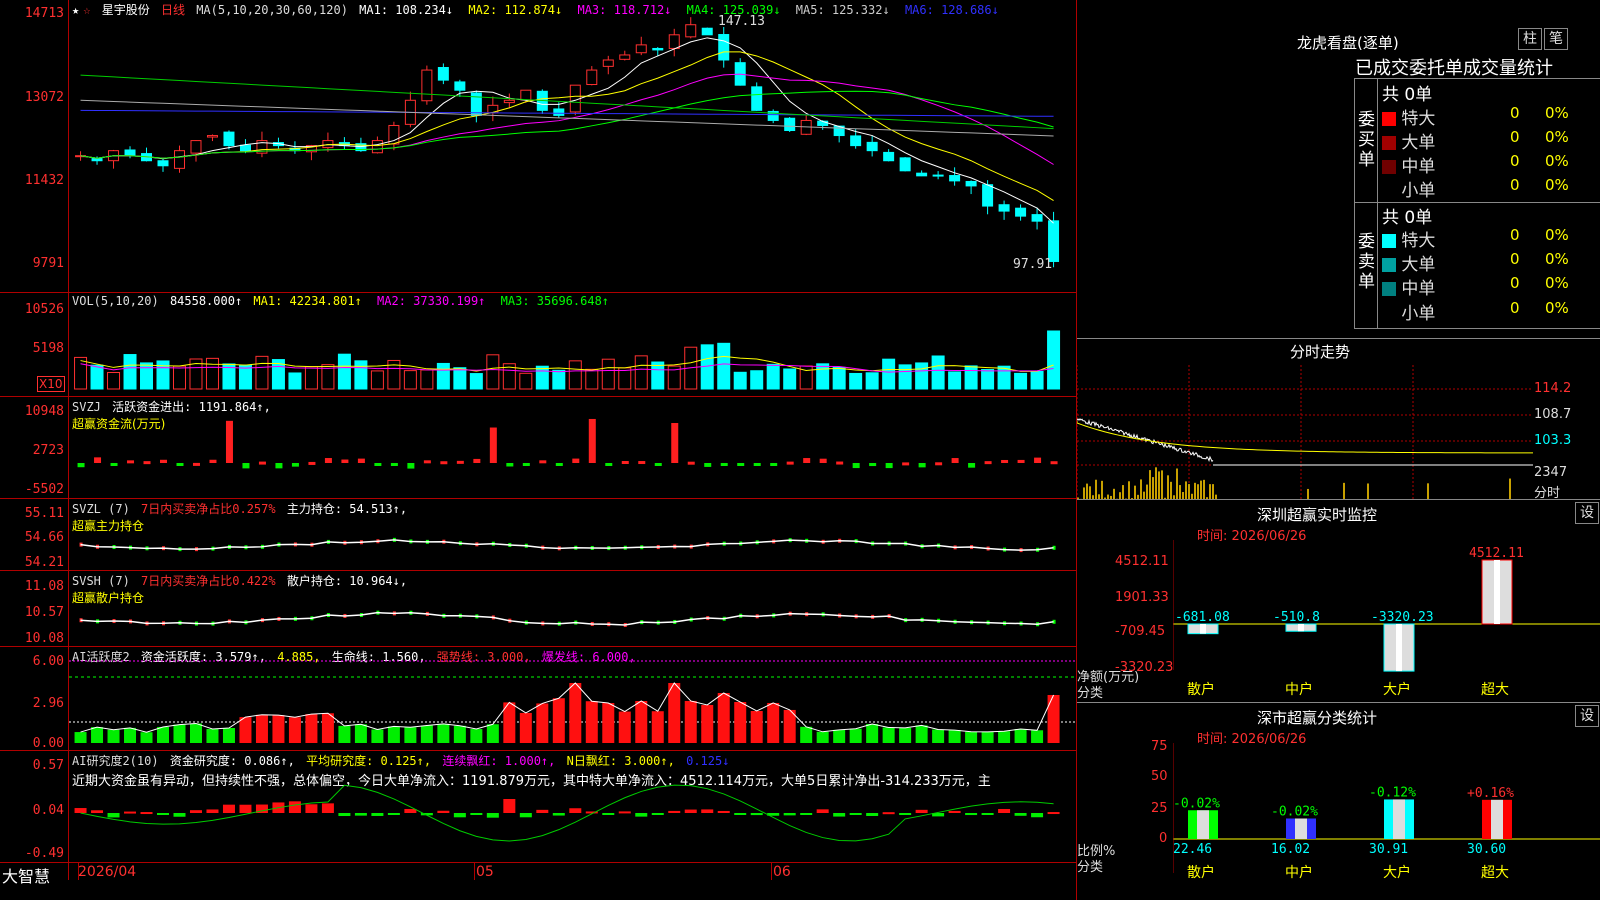 The width and height of the screenshot is (1600, 900). What do you see at coordinates (1587, 513) in the screenshot?
I see `monitor-settings-button: 设` at bounding box center [1587, 513].